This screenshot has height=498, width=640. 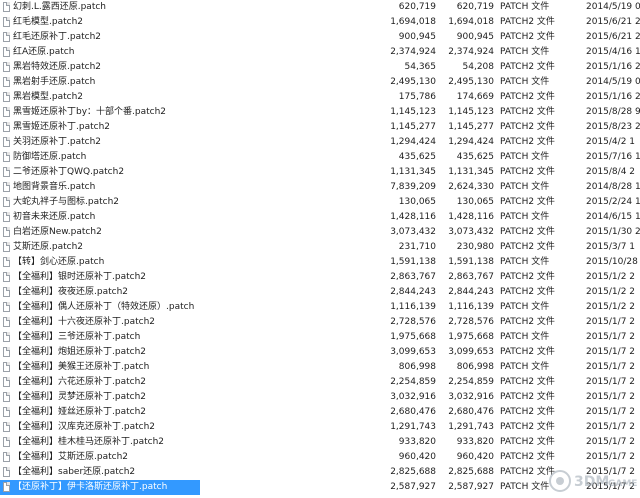 I want to click on file-name-cell: 【全福利】三爷还原补丁.patch, so click(x=100, y=337).